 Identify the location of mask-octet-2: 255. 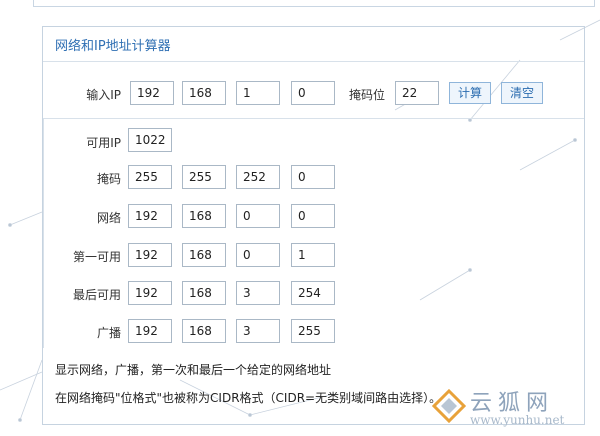
(204, 177).